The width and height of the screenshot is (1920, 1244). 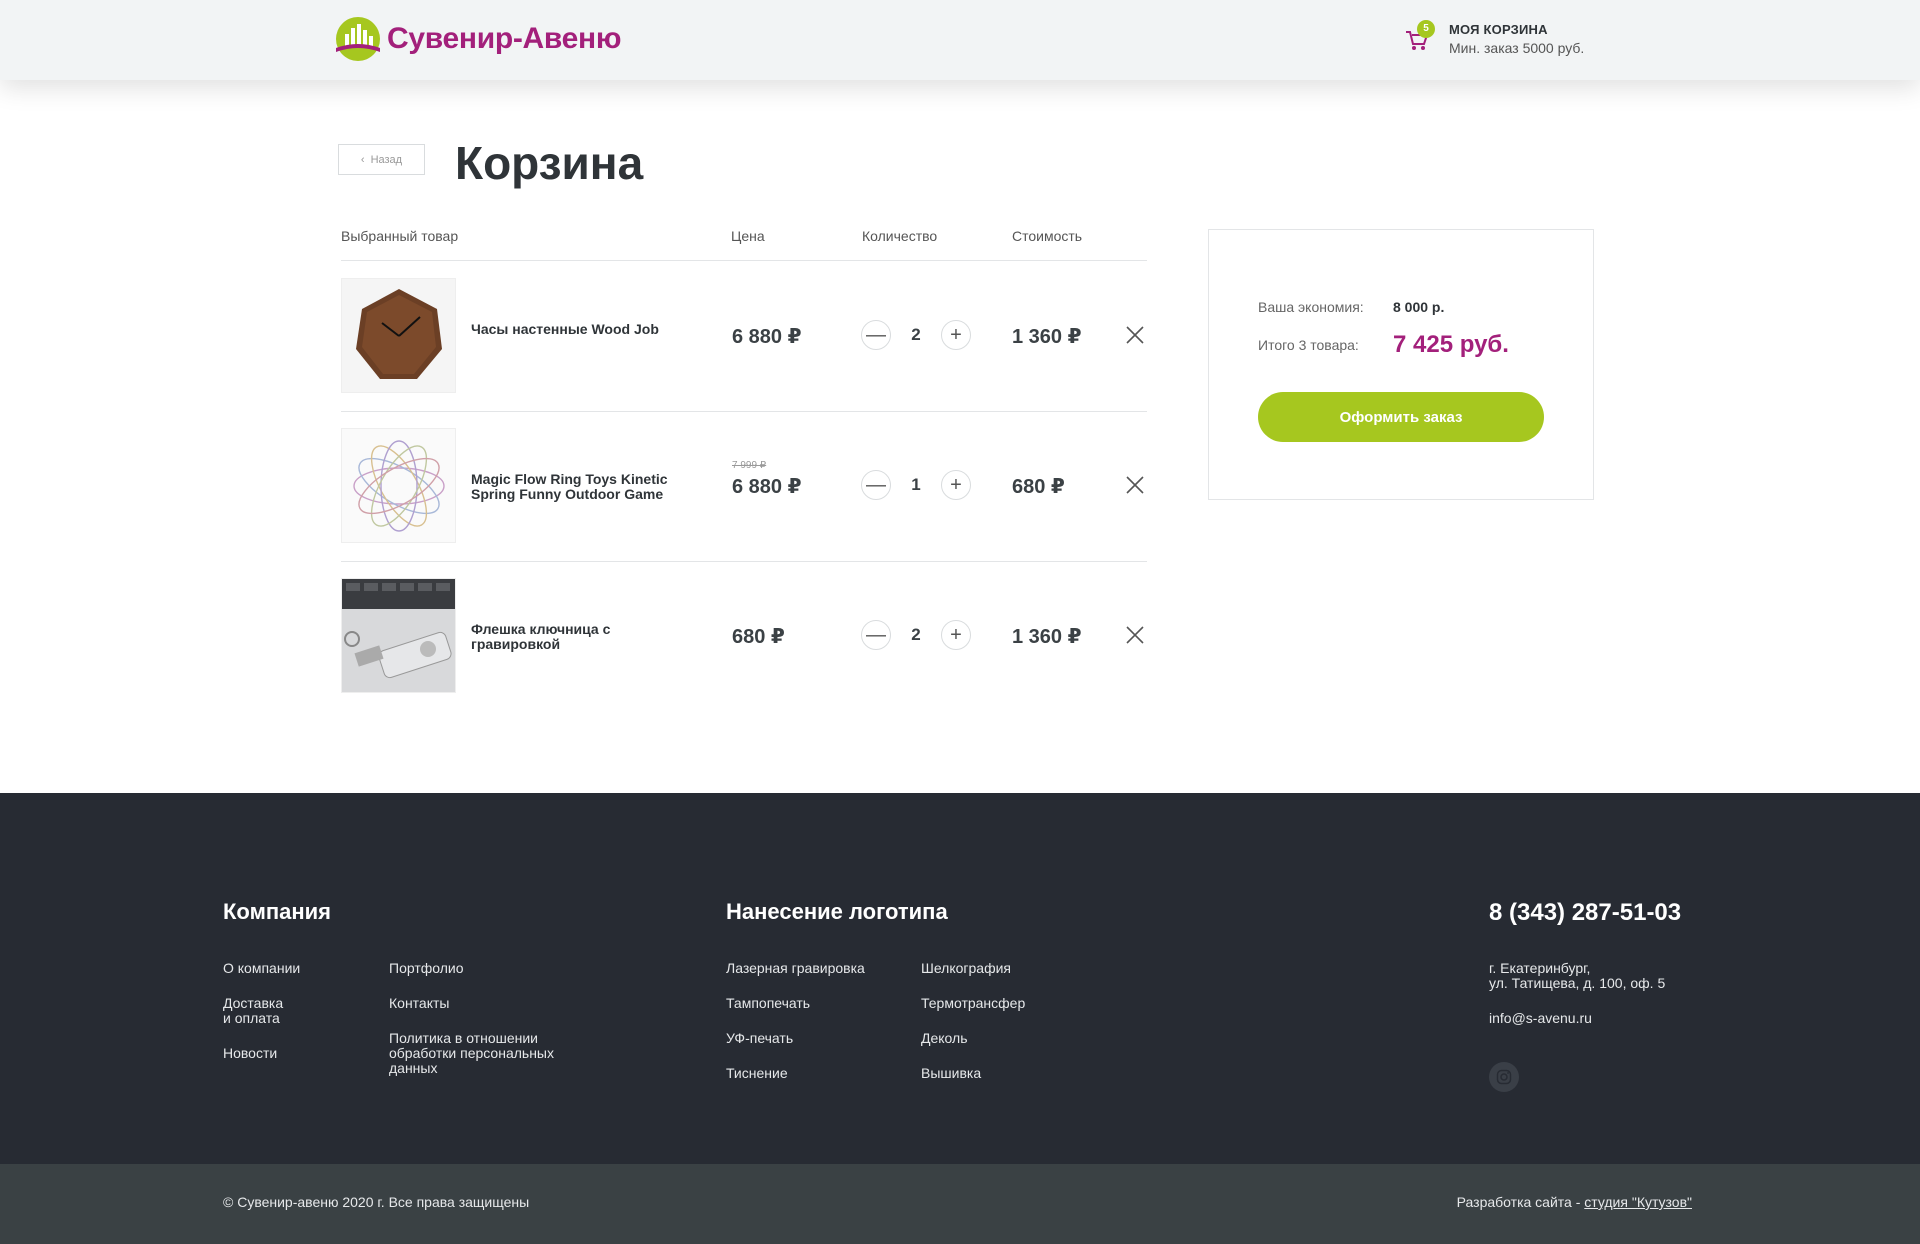 I want to click on footer-email: info@s-avenu.ru, so click(x=1540, y=1018).